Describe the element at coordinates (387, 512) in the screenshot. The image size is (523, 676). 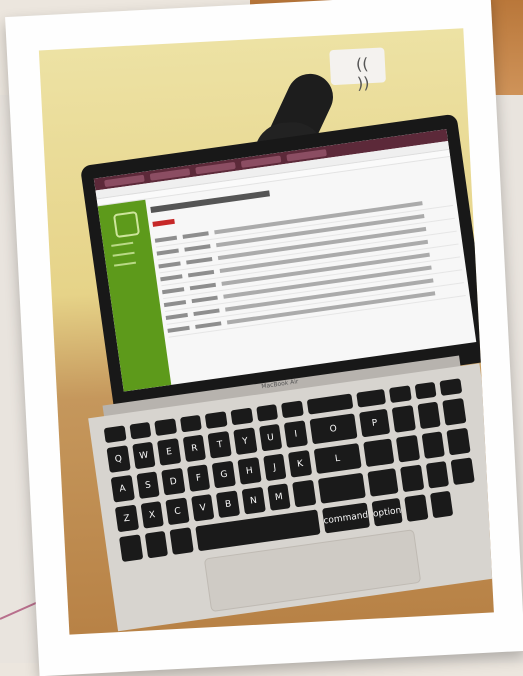
I see `key-option: option` at that location.